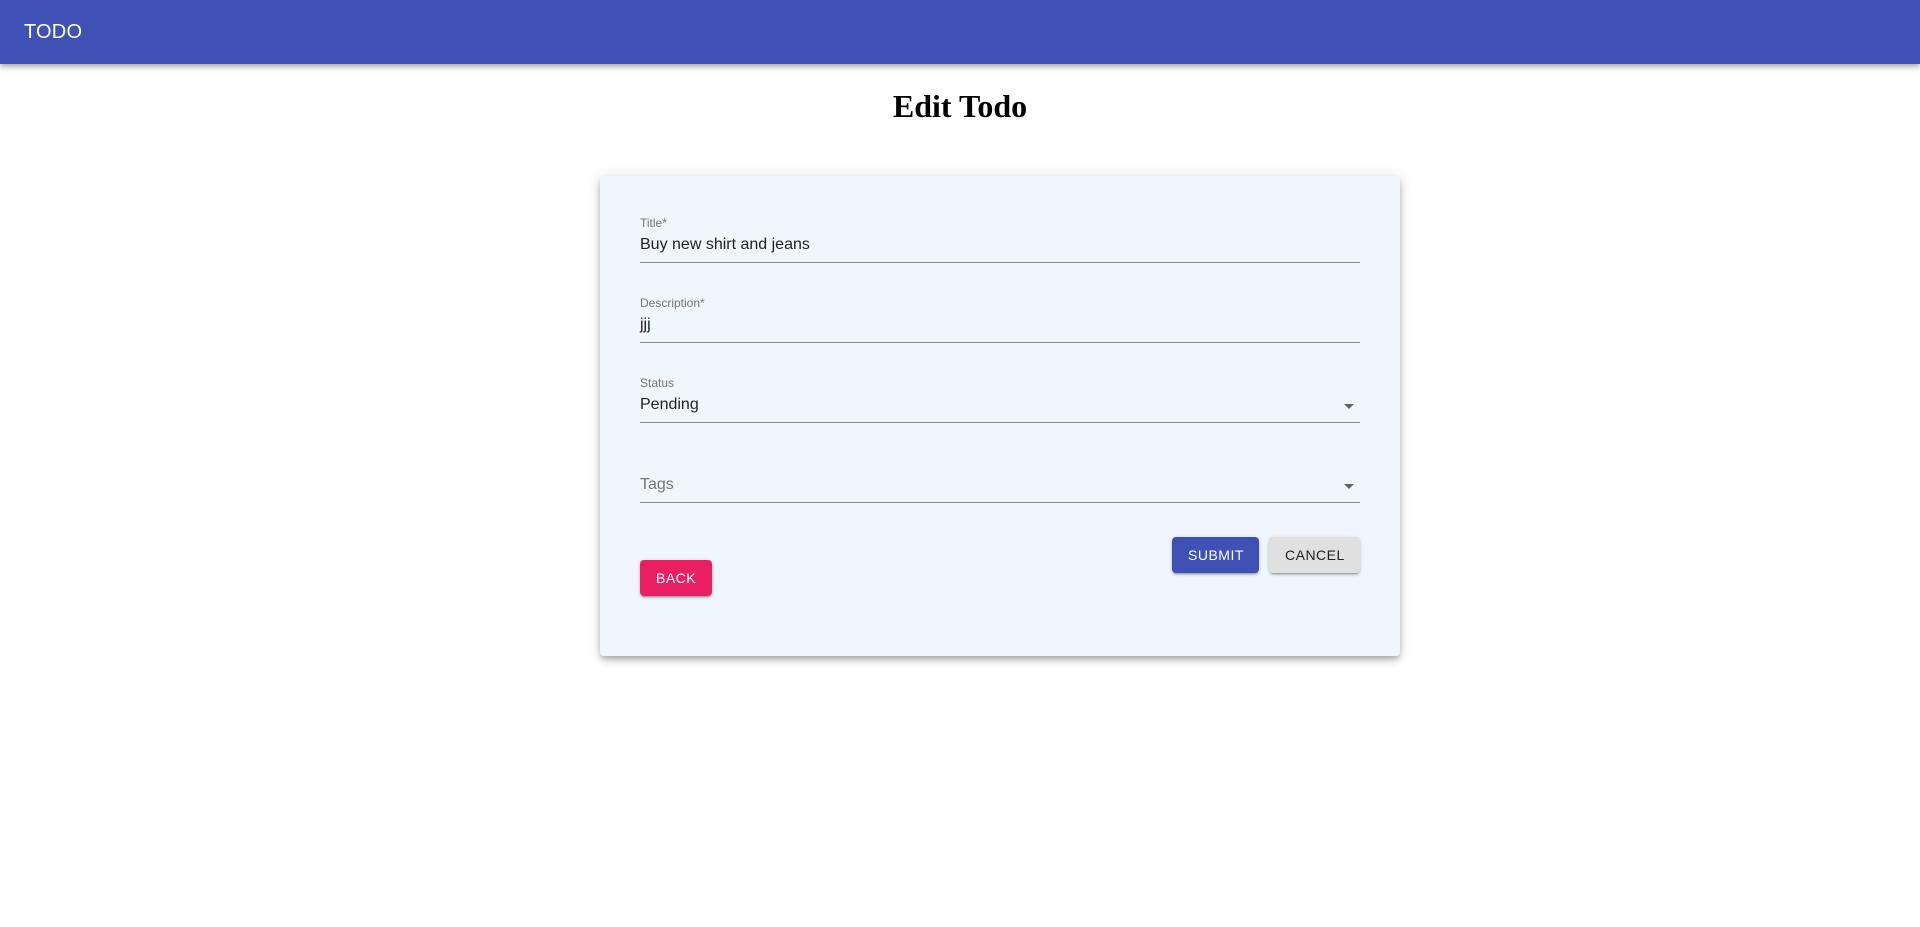 This screenshot has height=927, width=1920. What do you see at coordinates (1000, 342) in the screenshot?
I see `description-underline` at bounding box center [1000, 342].